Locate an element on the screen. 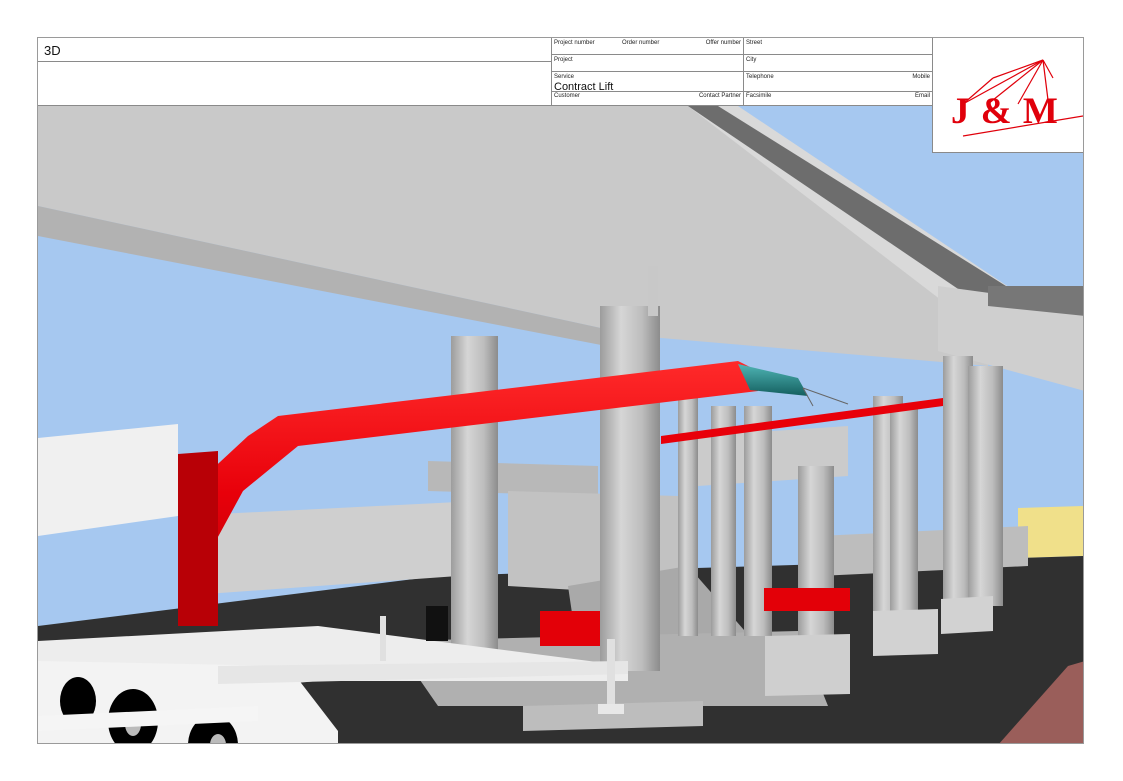 The height and width of the screenshot is (781, 1123). project-cell: Project is located at coordinates (648, 63).